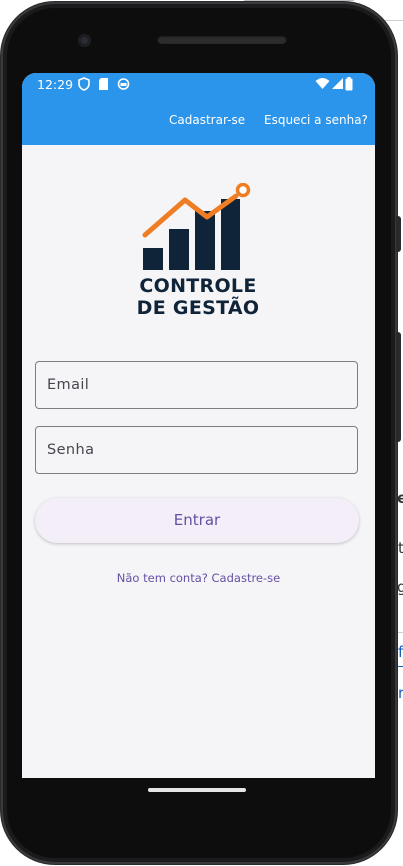 The image size is (403, 866). I want to click on status-time: 12:29, so click(55, 84).